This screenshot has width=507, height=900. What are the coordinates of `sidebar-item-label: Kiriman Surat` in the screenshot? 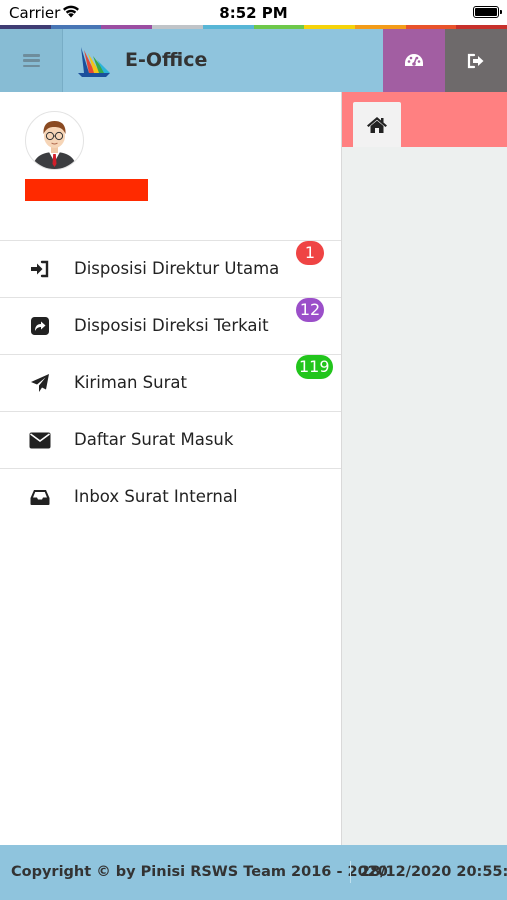 It's located at (130, 382).